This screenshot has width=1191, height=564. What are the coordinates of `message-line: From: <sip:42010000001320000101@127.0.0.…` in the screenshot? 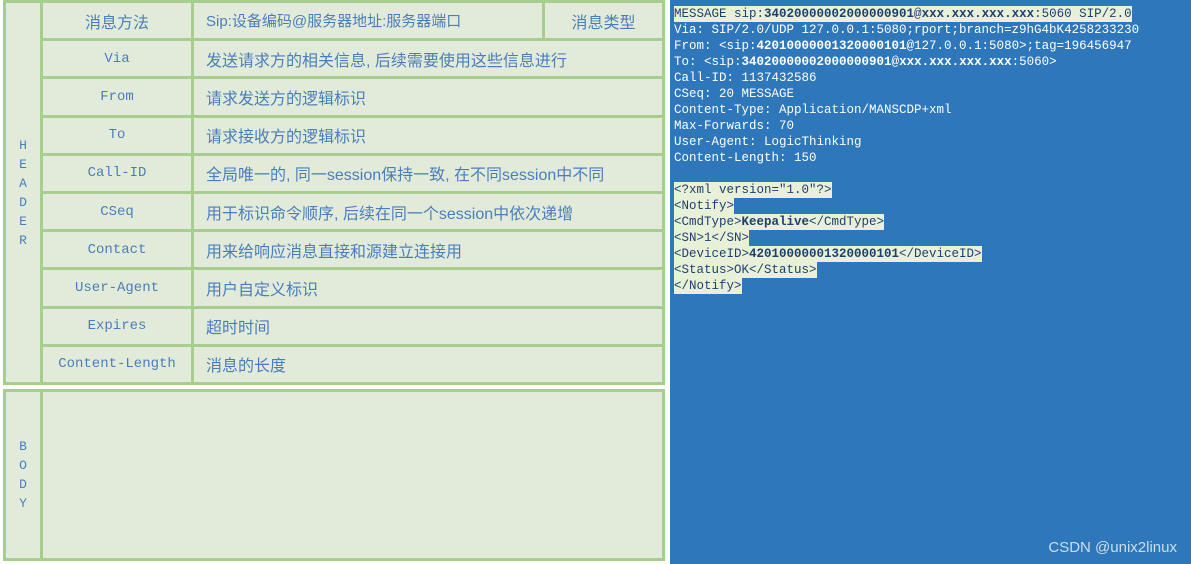 It's located at (903, 46).